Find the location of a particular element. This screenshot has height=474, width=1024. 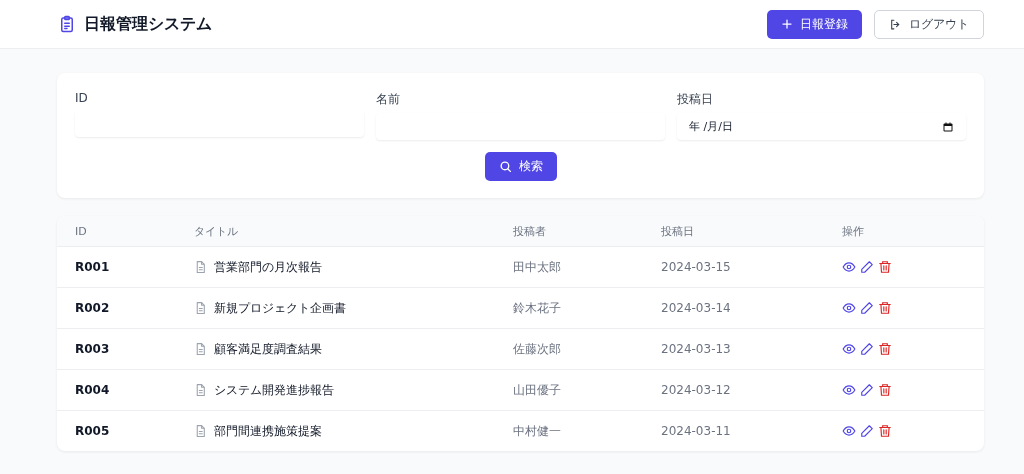

table-cell-text: 鈴木花子 is located at coordinates (537, 308).